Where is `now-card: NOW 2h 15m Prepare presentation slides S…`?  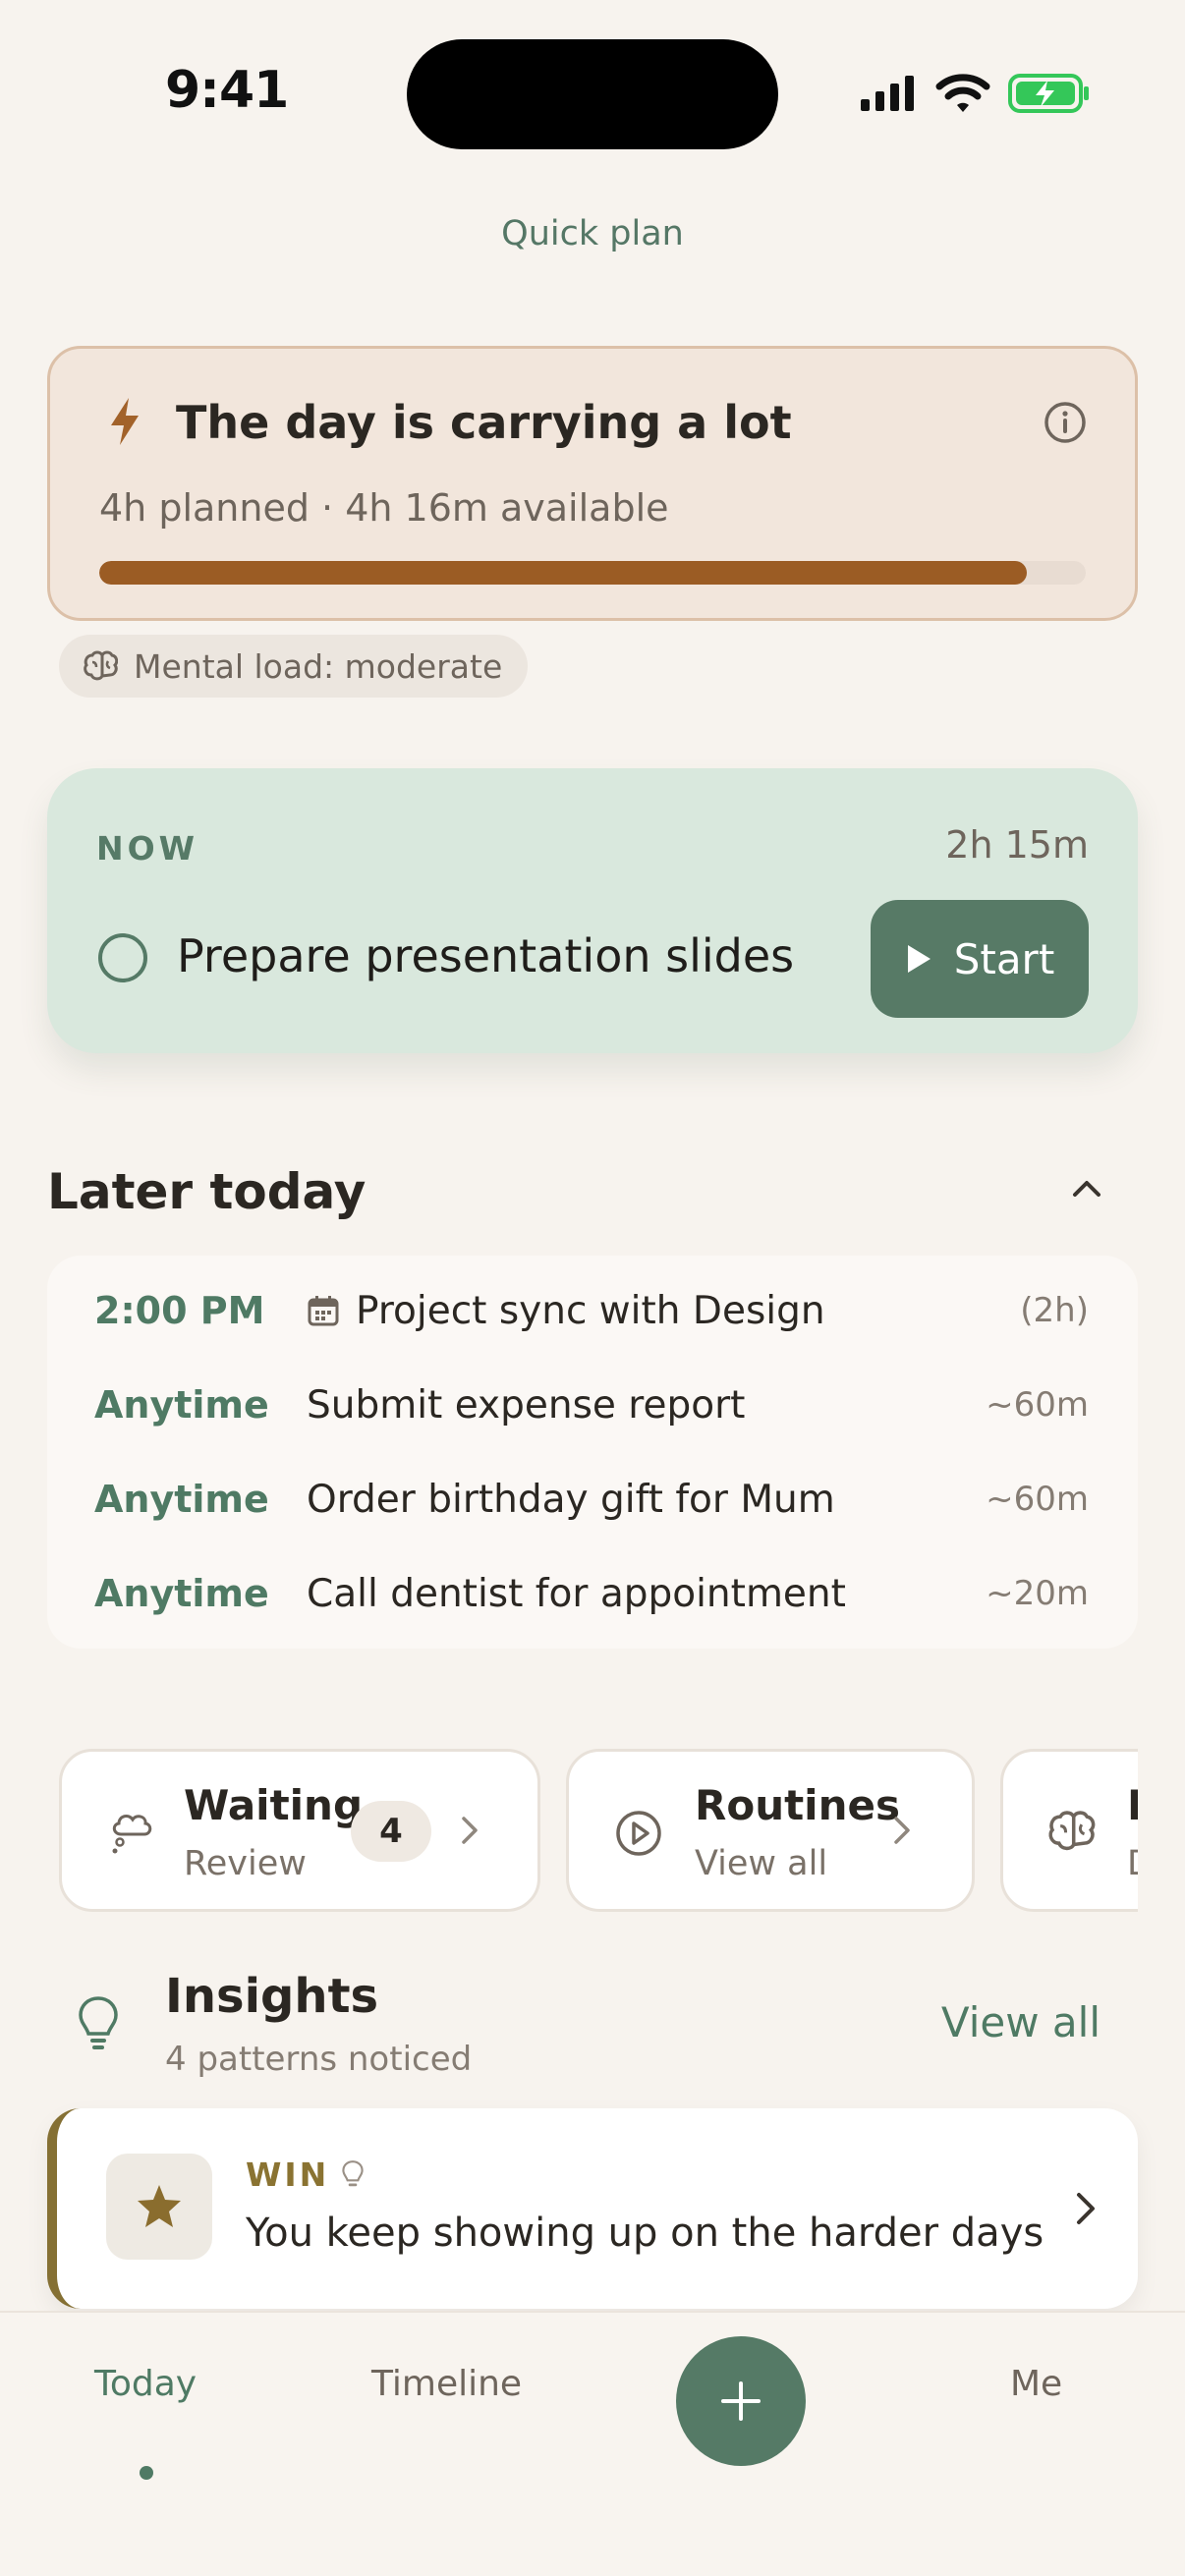
now-card: NOW 2h 15m Prepare presentation slides S… is located at coordinates (592, 910).